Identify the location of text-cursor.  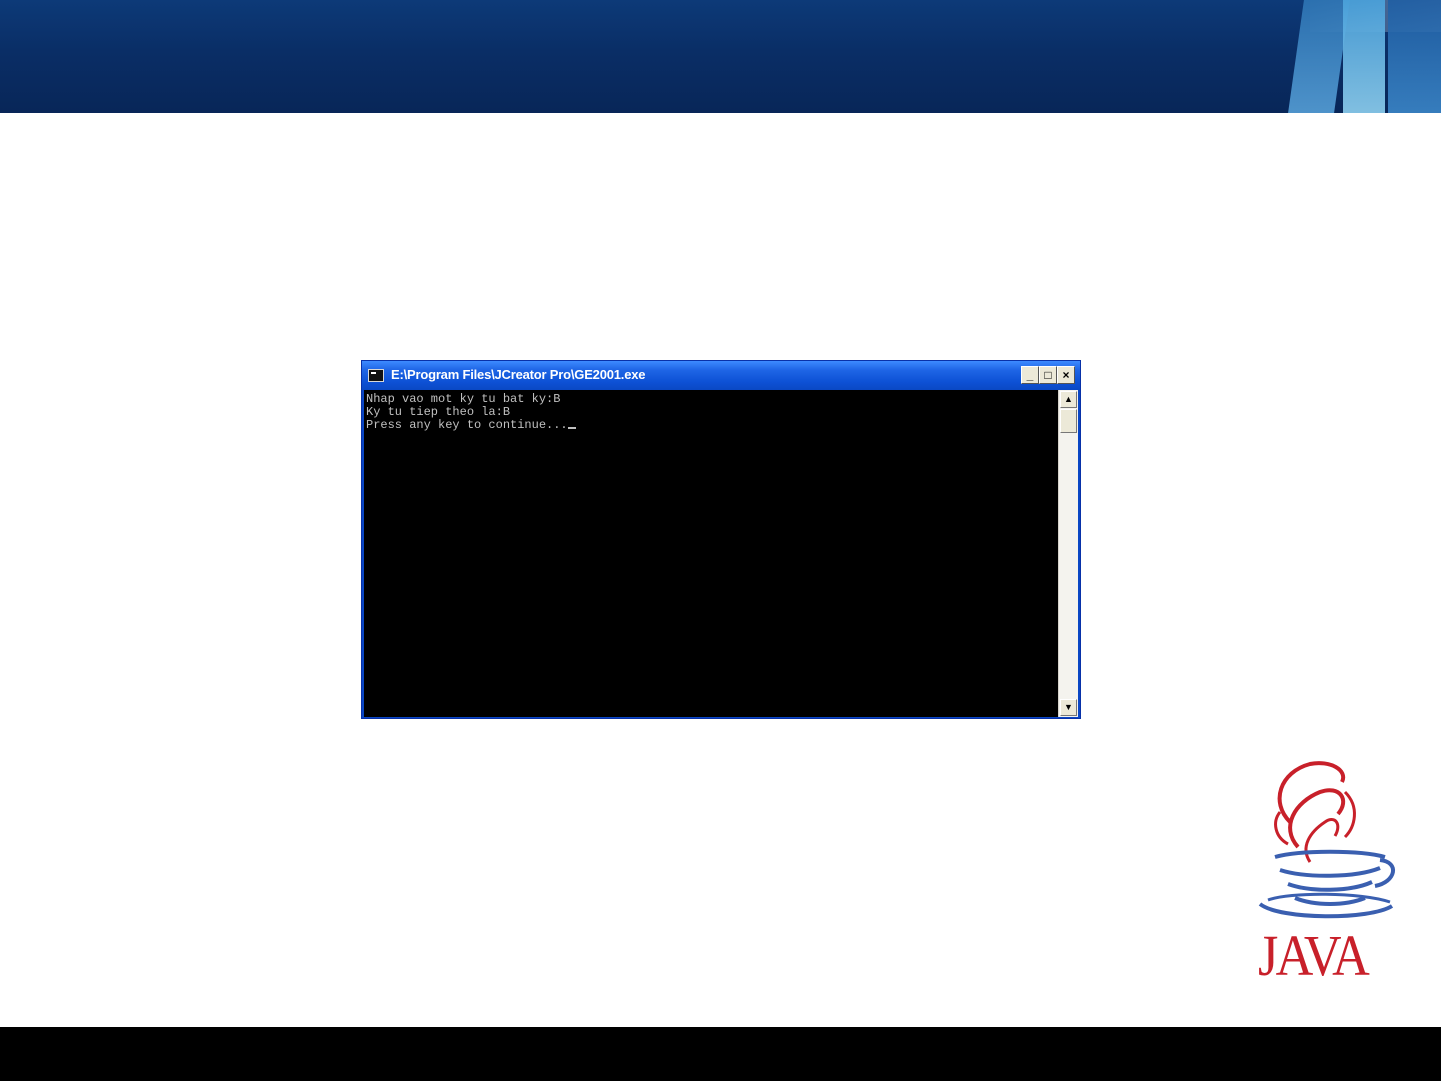
(571, 428).